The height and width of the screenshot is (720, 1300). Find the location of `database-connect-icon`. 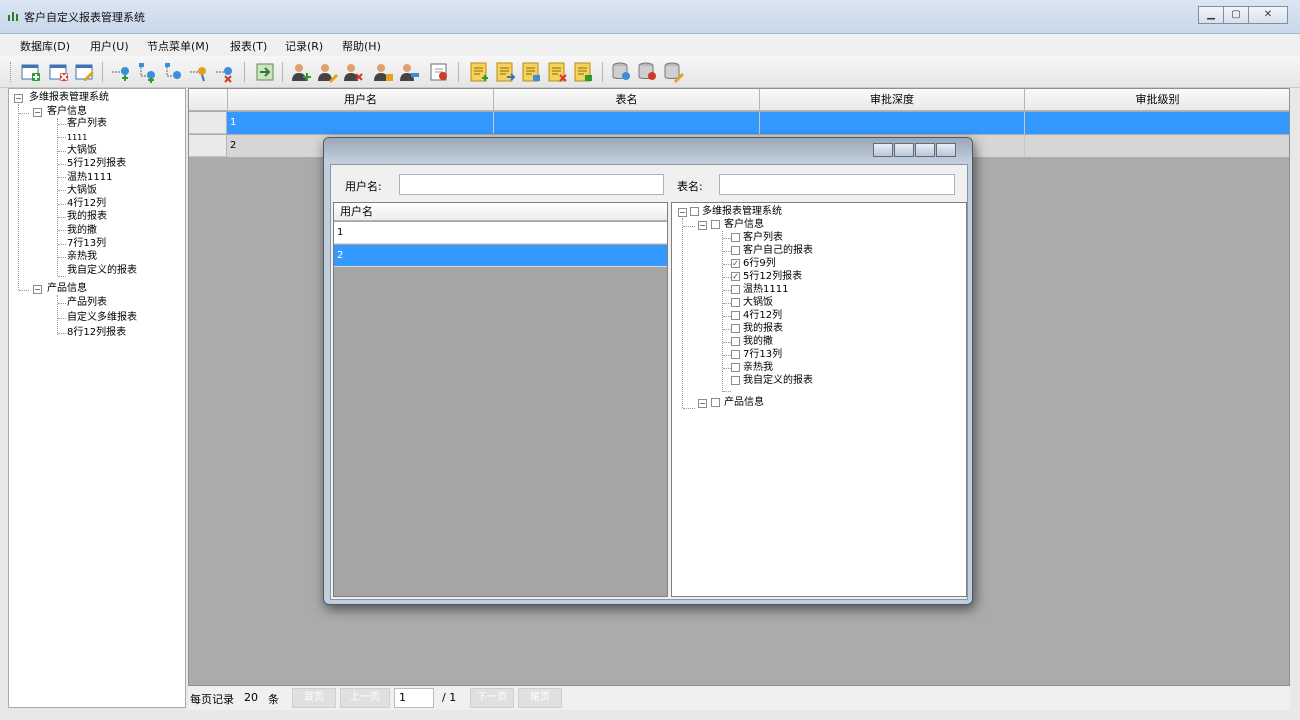

database-connect-icon is located at coordinates (621, 72).